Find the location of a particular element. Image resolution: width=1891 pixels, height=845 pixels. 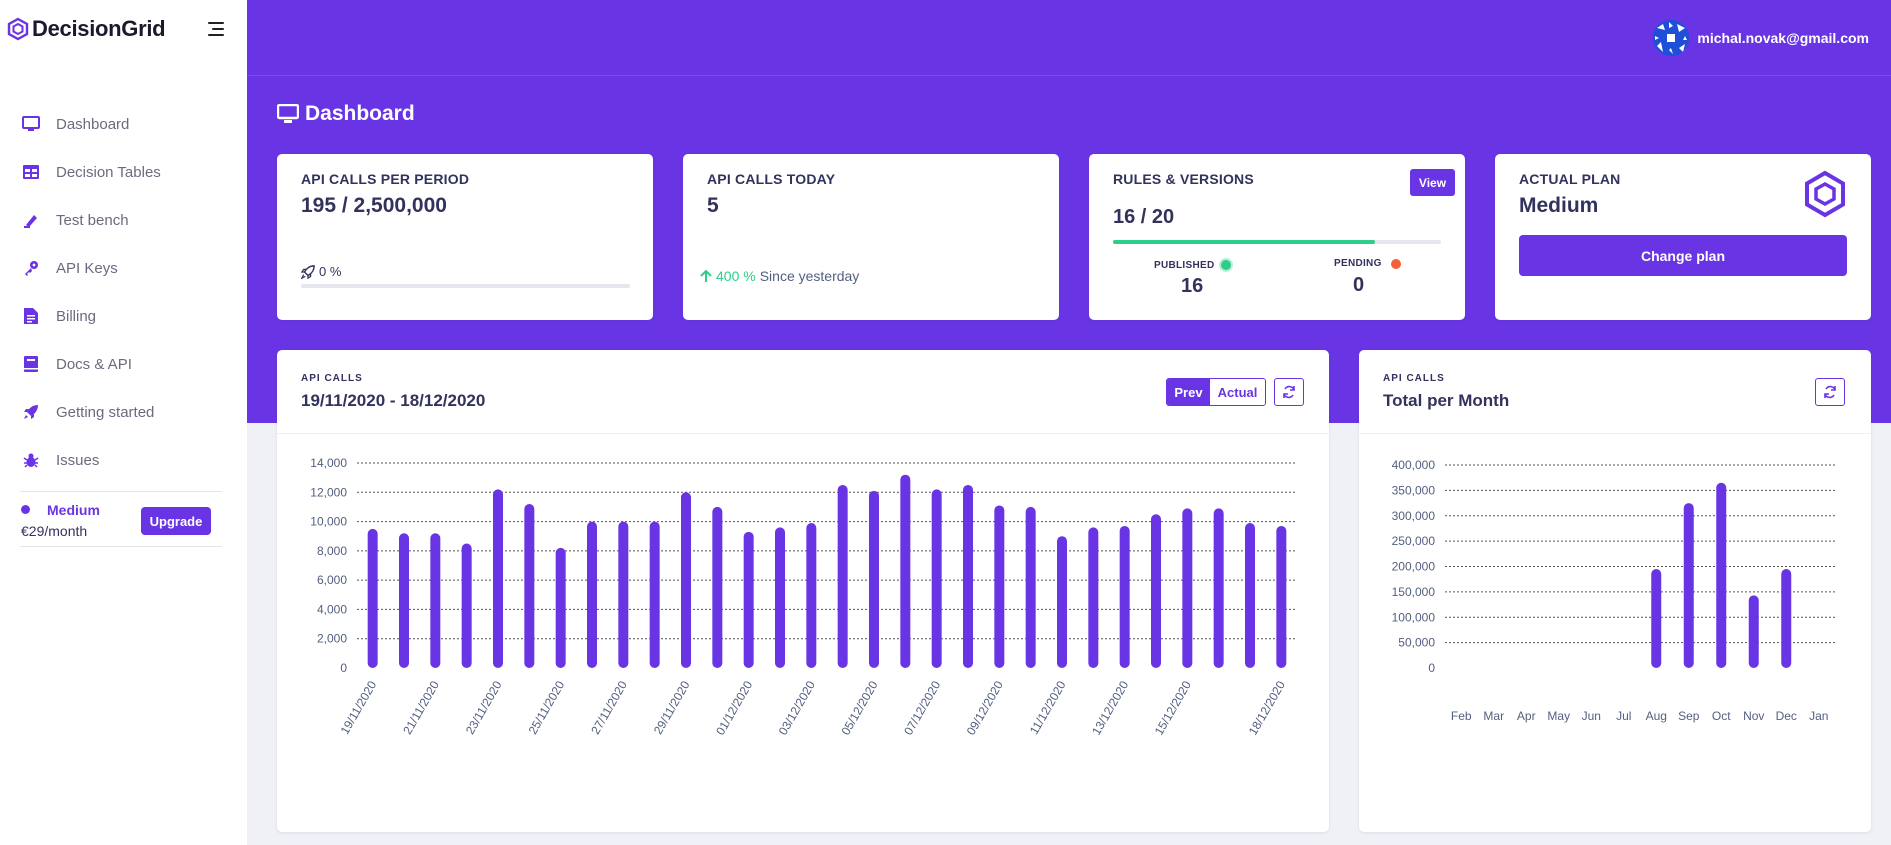

x-tick-label: Dec is located at coordinates (1786, 716).